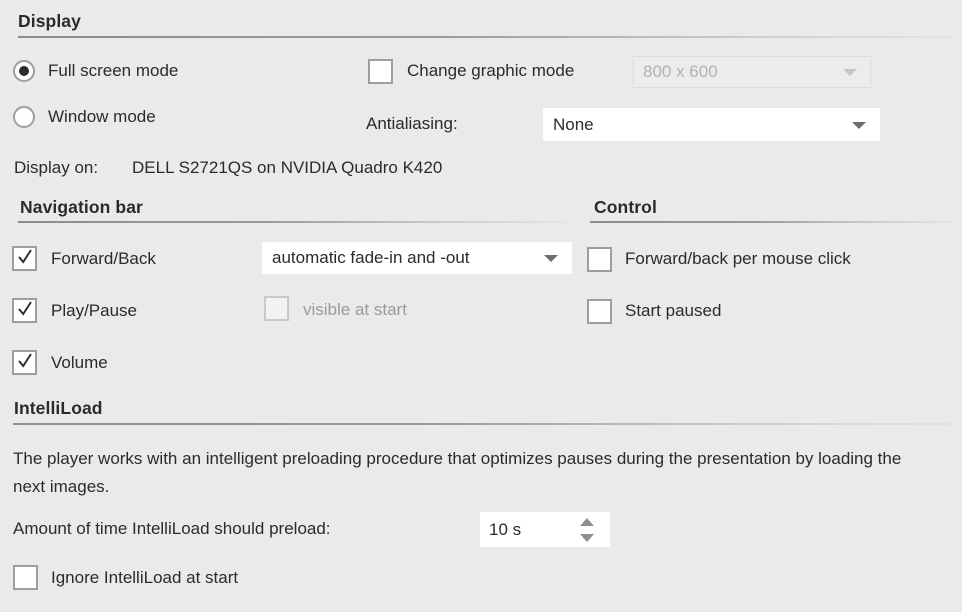 The width and height of the screenshot is (962, 612). What do you see at coordinates (412, 123) in the screenshot?
I see `label-antialiasing: Antialiasing:` at bounding box center [412, 123].